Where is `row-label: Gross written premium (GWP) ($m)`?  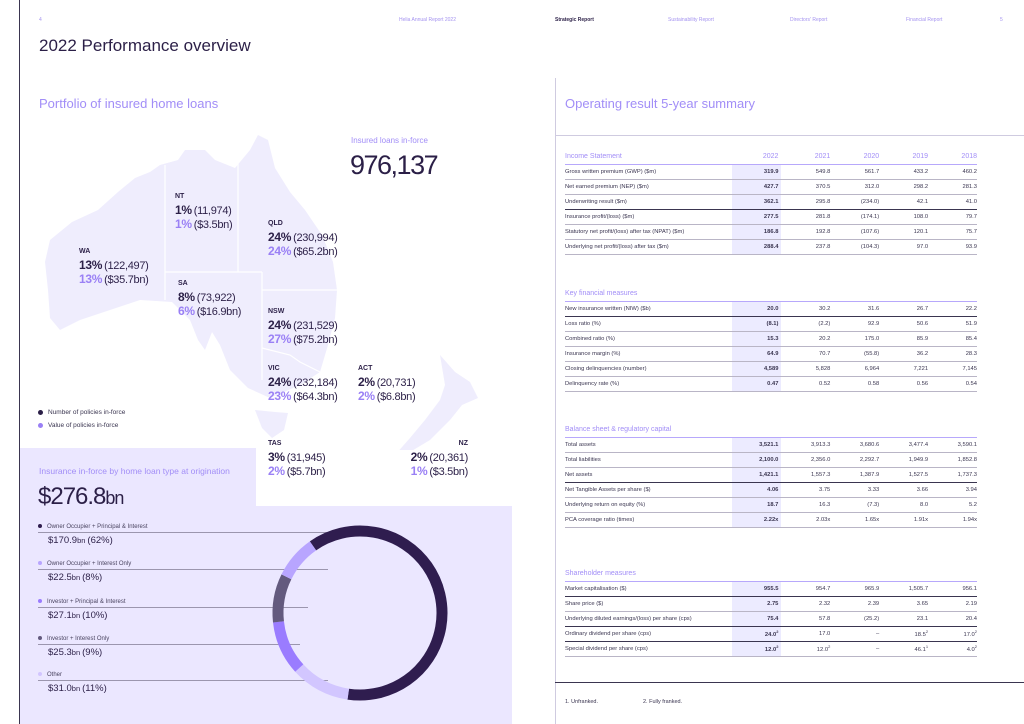
row-label: Gross written premium (GWP) ($m) is located at coordinates (648, 172).